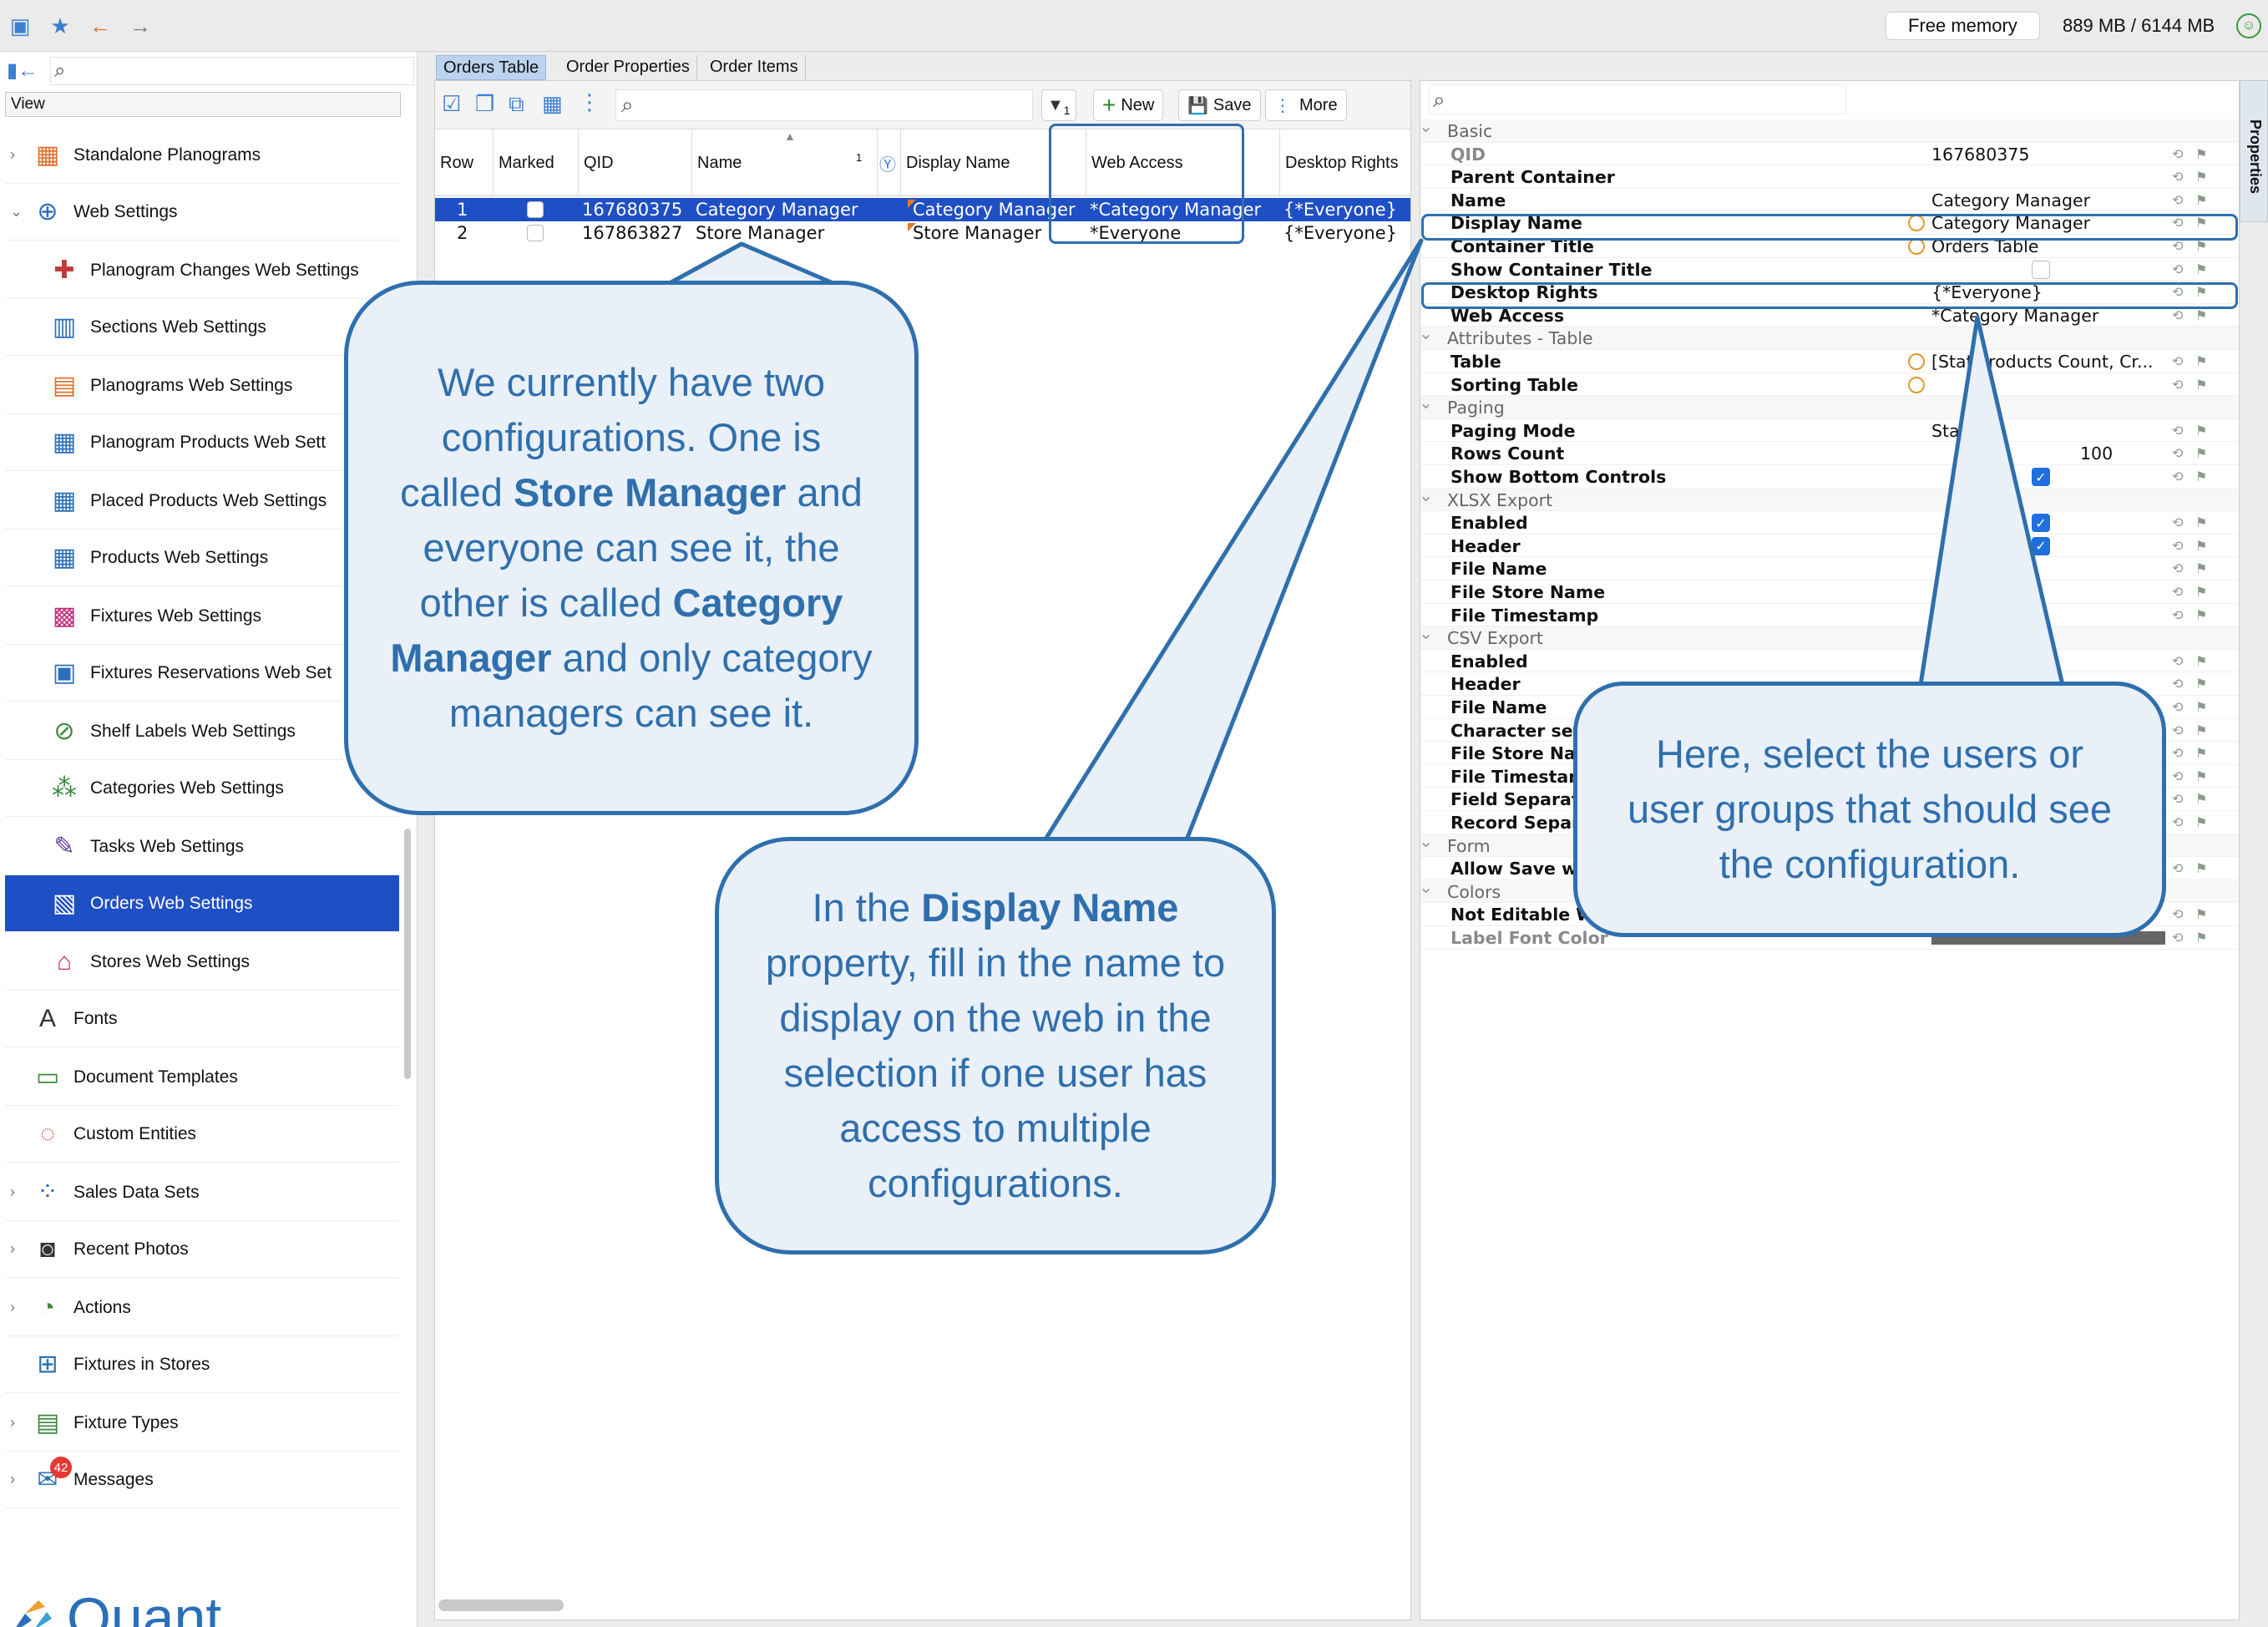 The image size is (2268, 1627). I want to click on callout-bold-text: Display Name, so click(1050, 907).